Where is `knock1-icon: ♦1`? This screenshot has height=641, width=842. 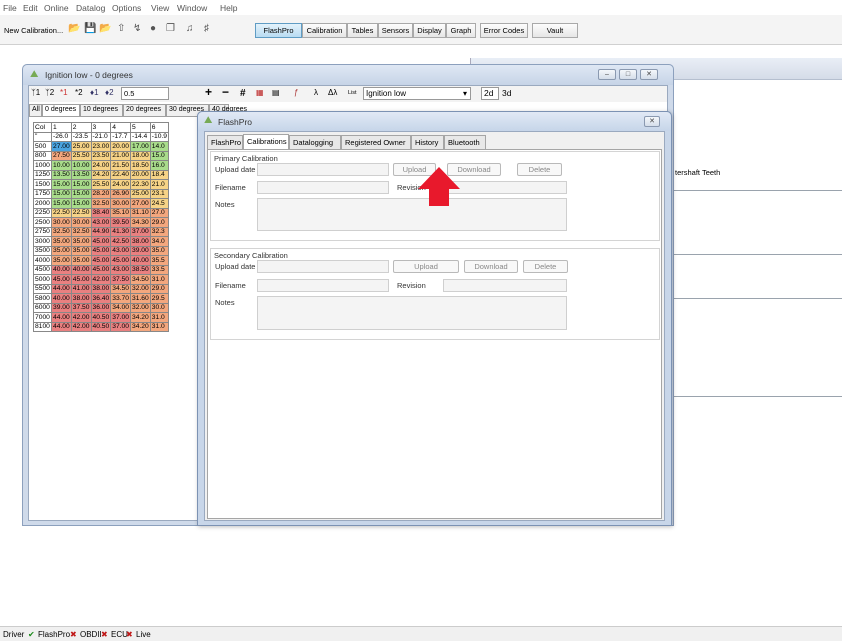 knock1-icon: ♦1 is located at coordinates (94, 92).